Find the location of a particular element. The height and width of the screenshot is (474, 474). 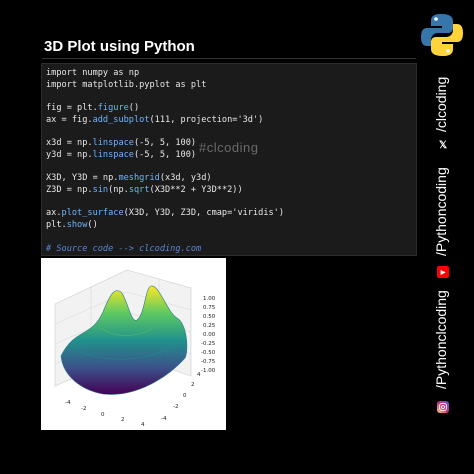

z-tick: 0.00 is located at coordinates (209, 335).